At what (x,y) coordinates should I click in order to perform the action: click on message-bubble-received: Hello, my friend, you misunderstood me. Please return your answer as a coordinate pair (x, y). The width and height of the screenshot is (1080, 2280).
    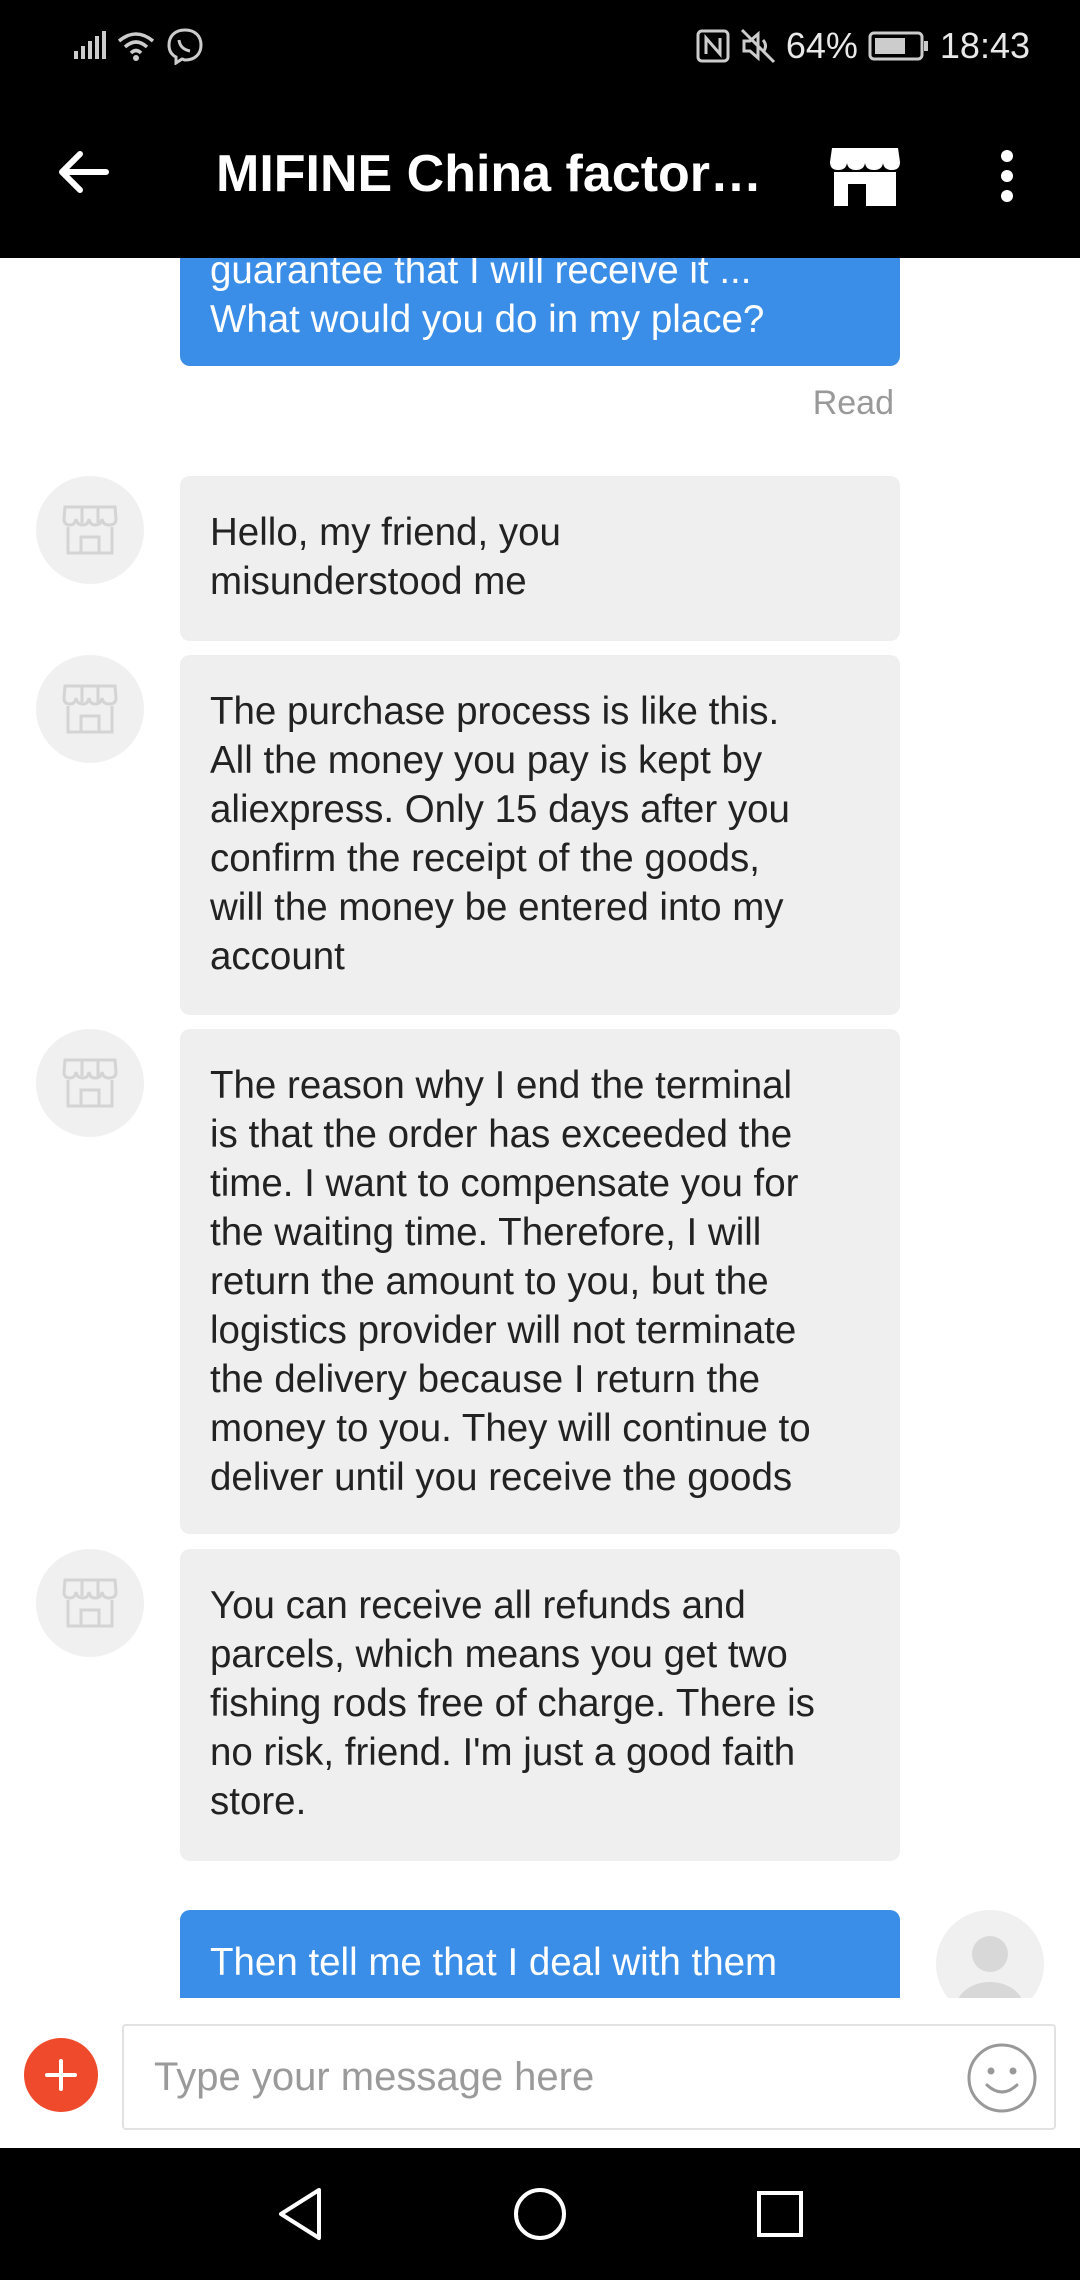
    Looking at the image, I should click on (540, 558).